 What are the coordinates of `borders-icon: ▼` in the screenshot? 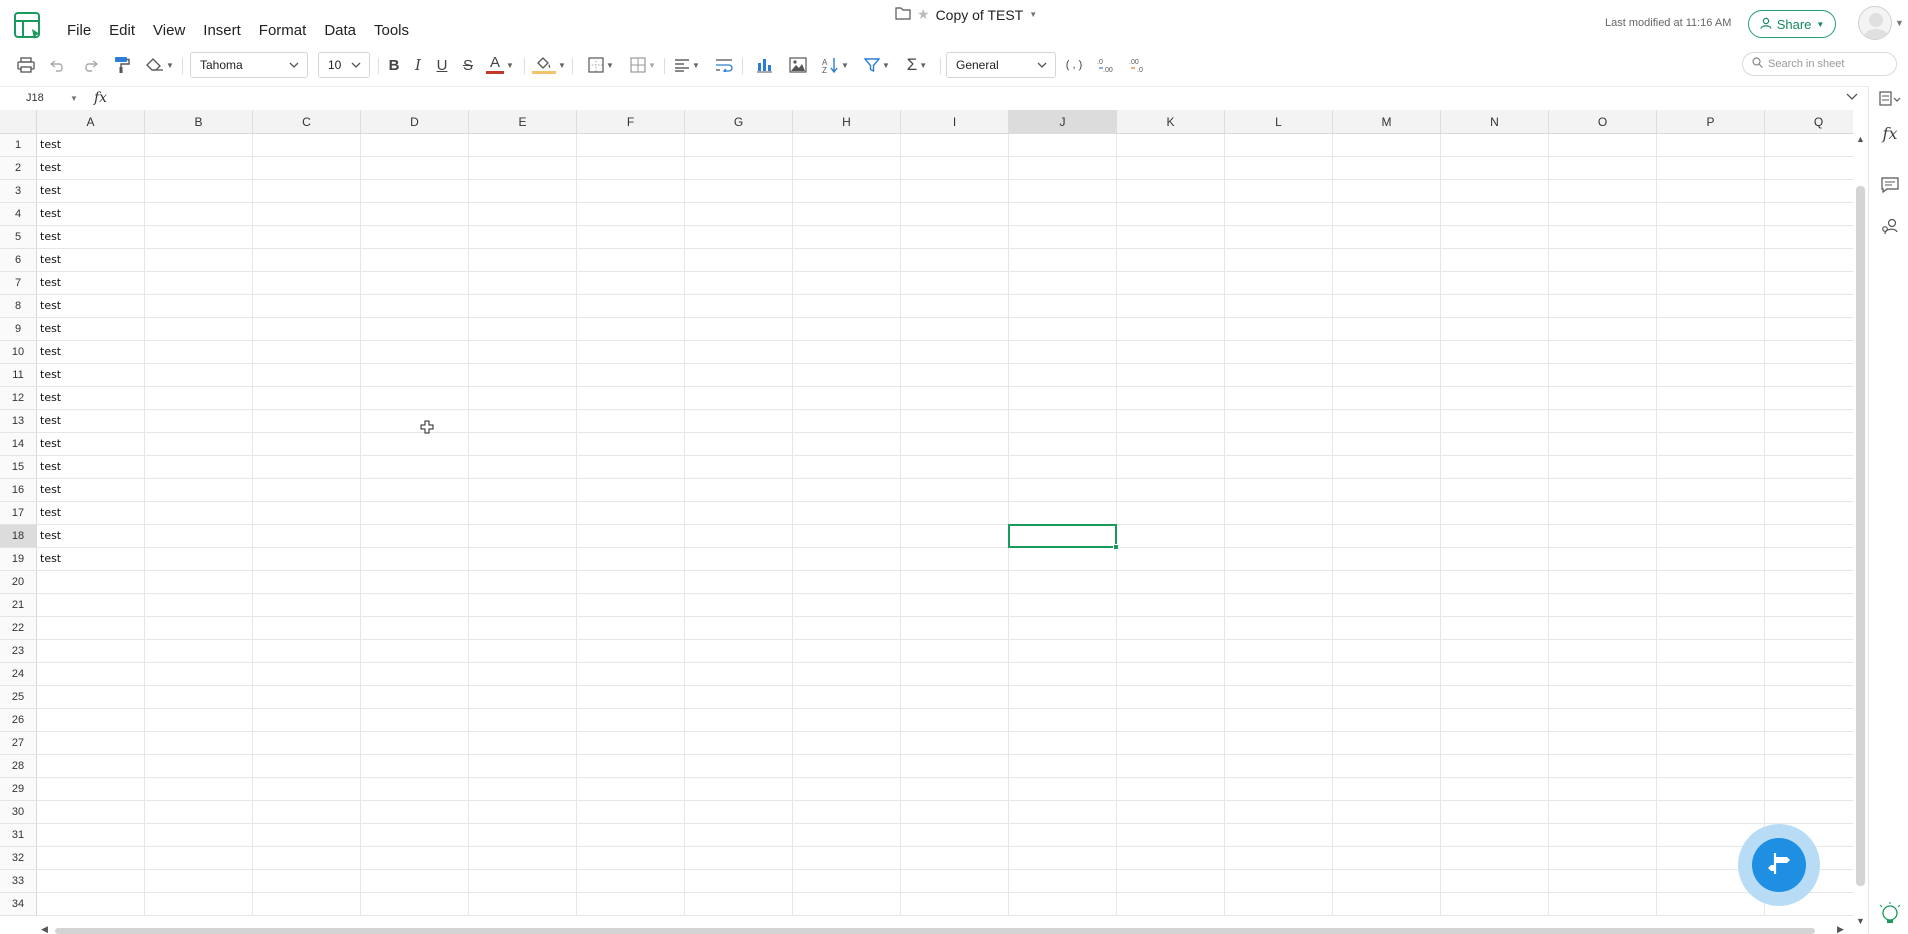 It's located at (601, 65).